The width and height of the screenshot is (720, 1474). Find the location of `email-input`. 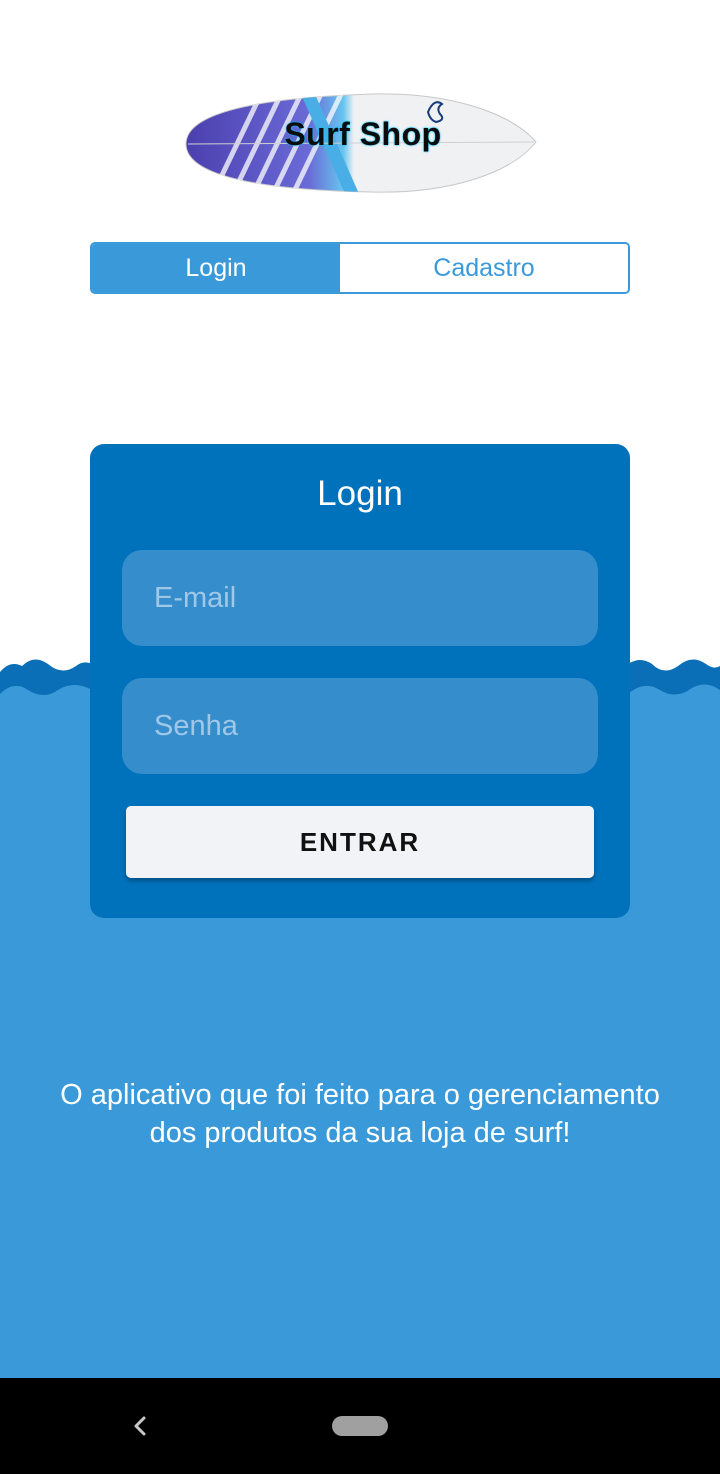

email-input is located at coordinates (376, 598).